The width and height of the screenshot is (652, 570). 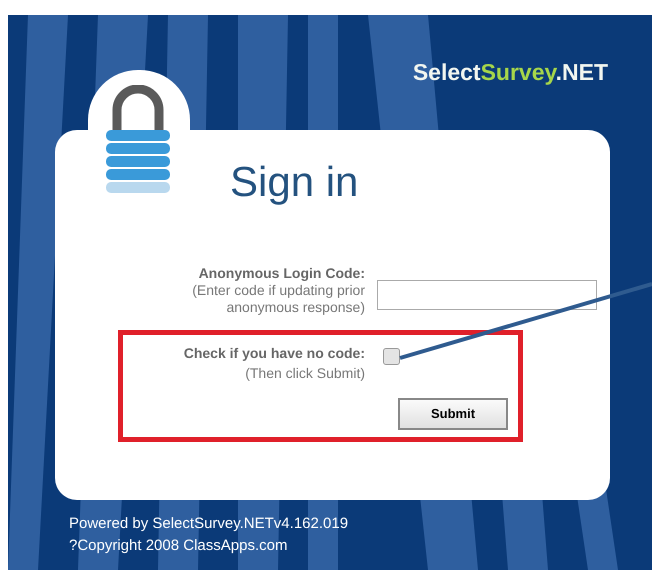 I want to click on submit-button: Submit, so click(x=453, y=414).